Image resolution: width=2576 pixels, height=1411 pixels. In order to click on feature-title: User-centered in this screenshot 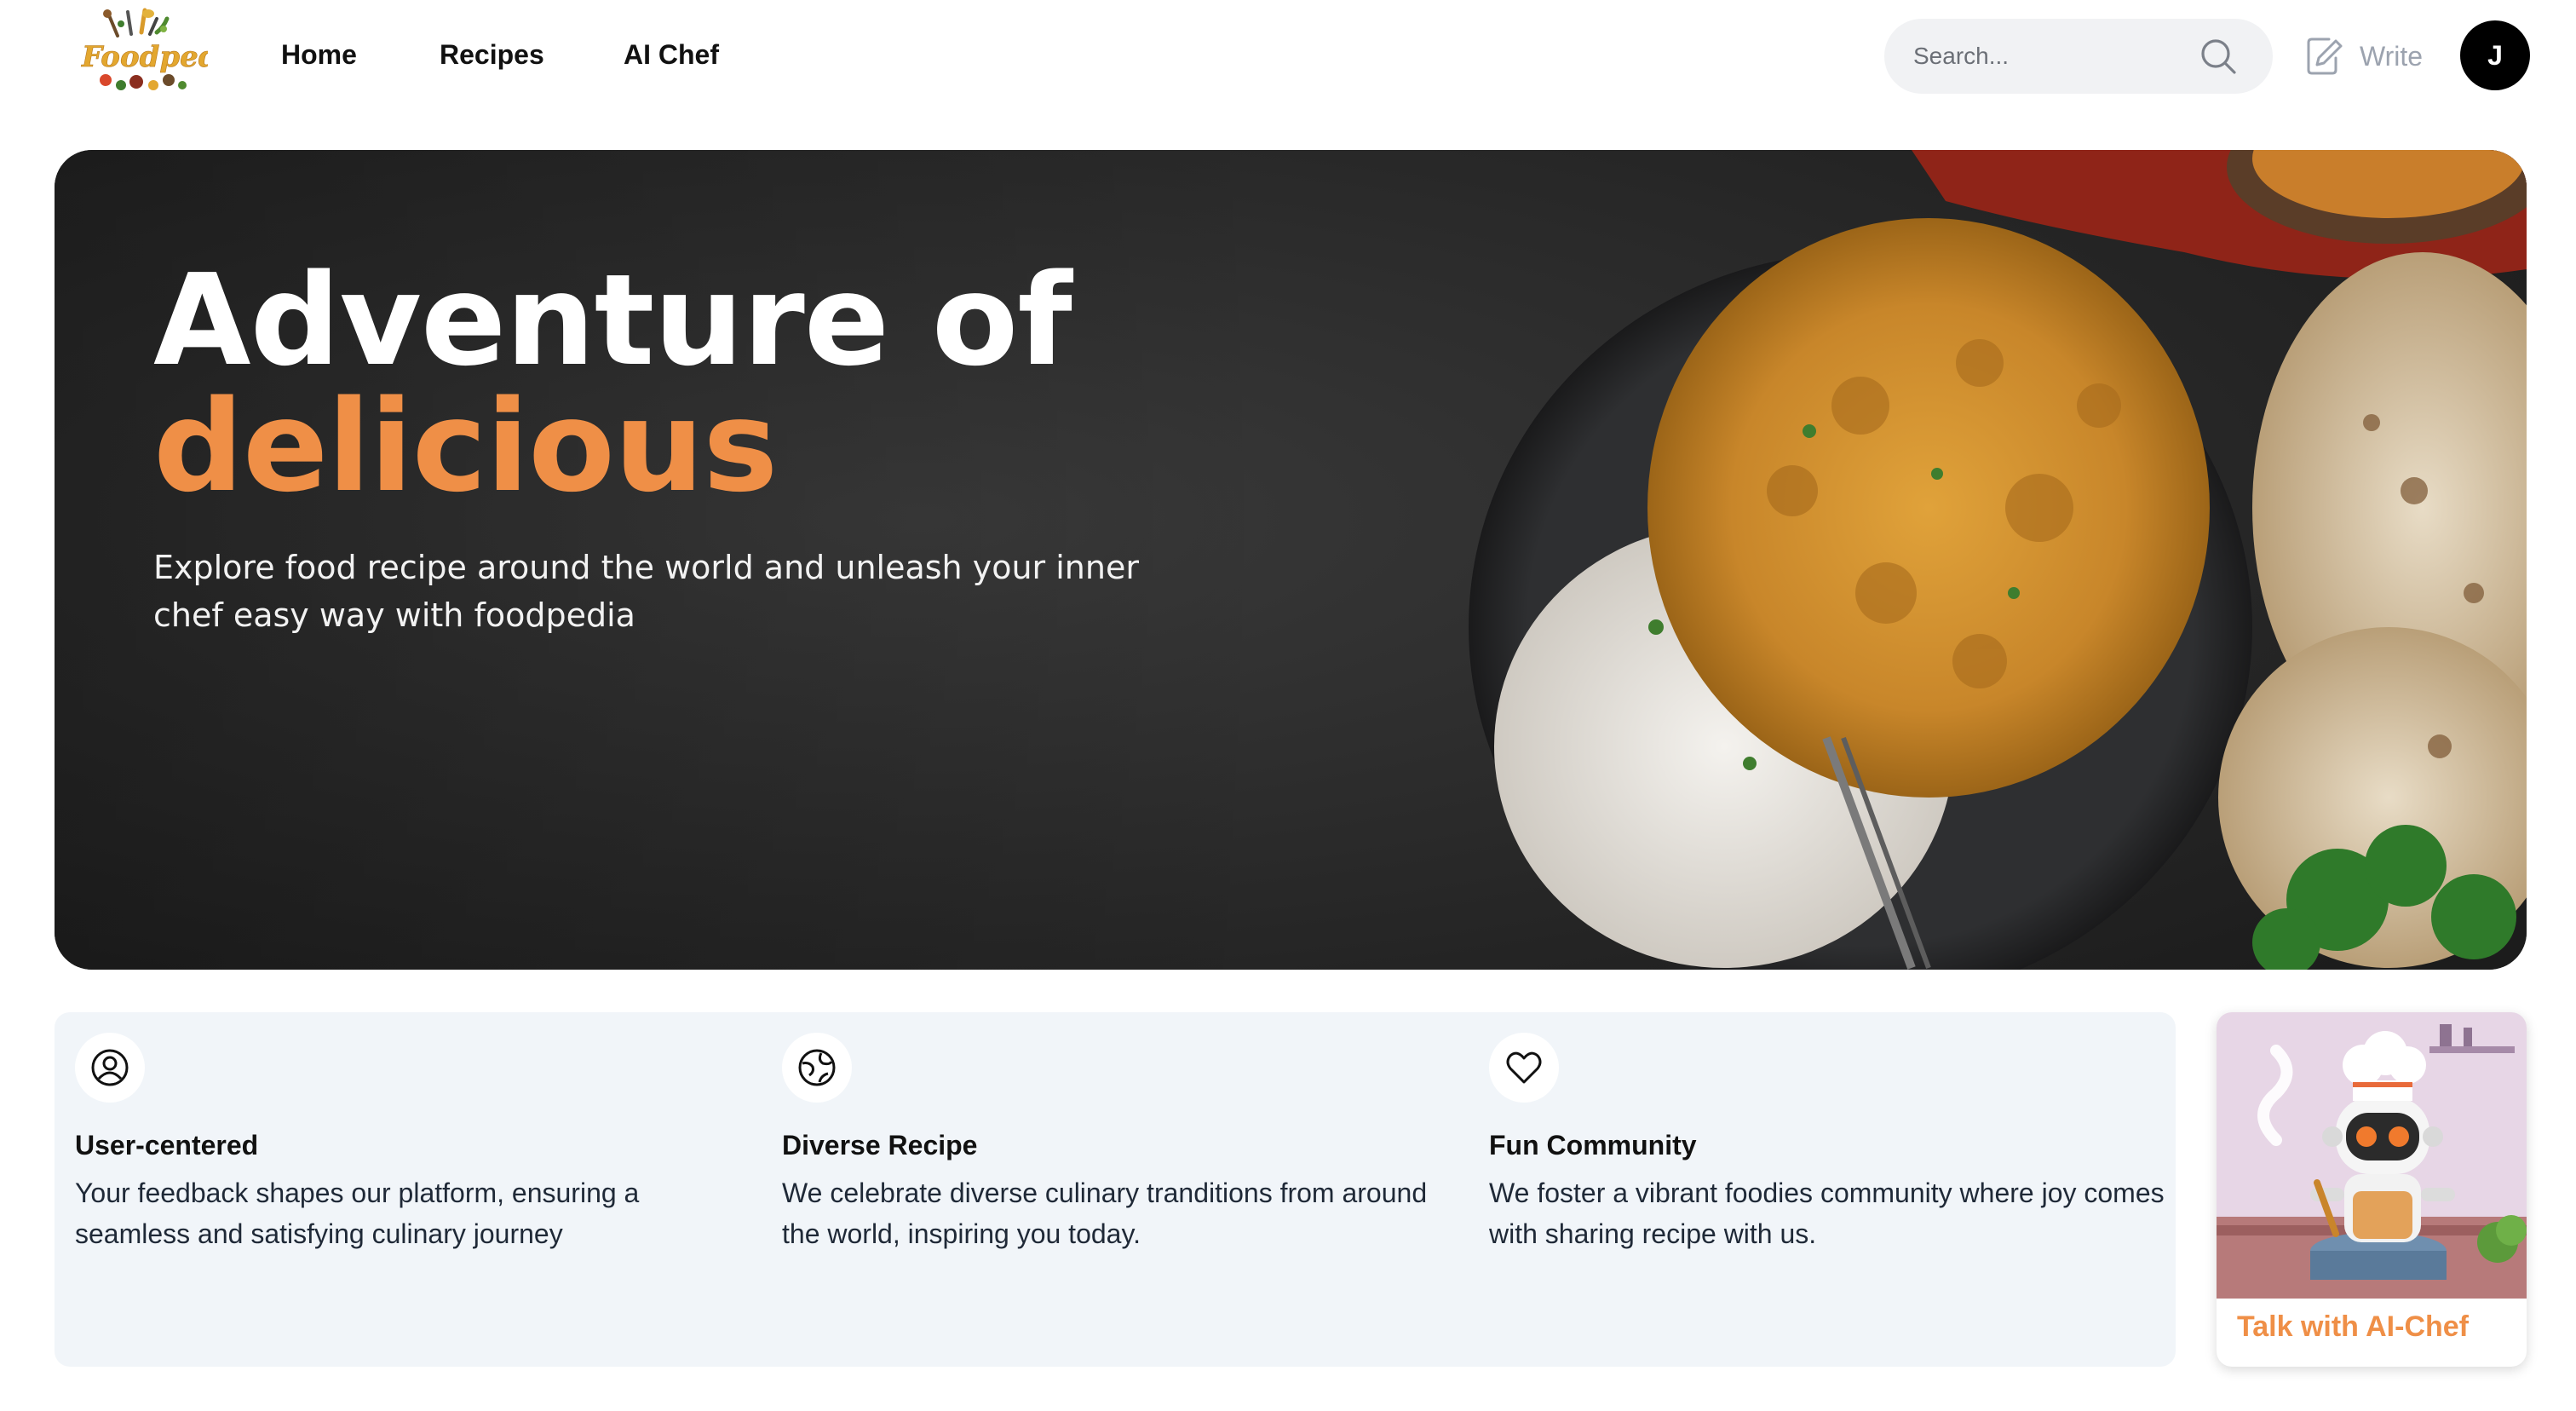, I will do `click(167, 1145)`.